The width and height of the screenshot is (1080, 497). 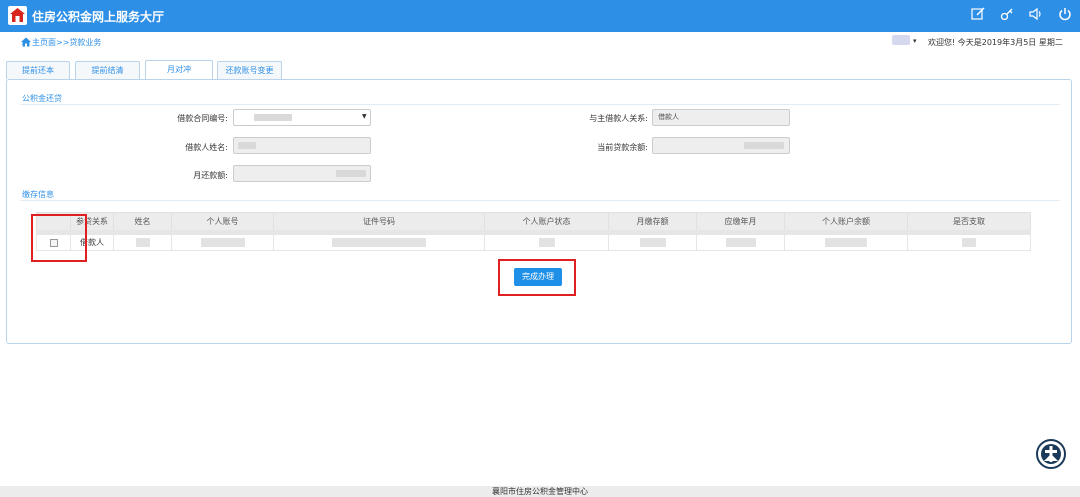 I want to click on power-icon, so click(x=1065, y=14).